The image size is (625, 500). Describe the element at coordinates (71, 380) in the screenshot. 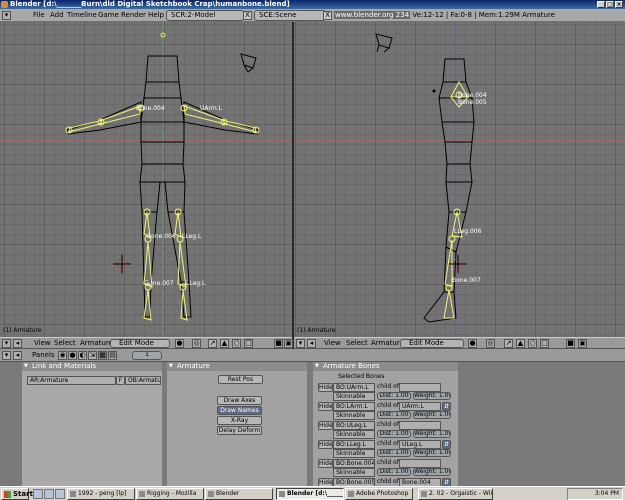

I see `armature-datablock-field: AR:Armature` at that location.